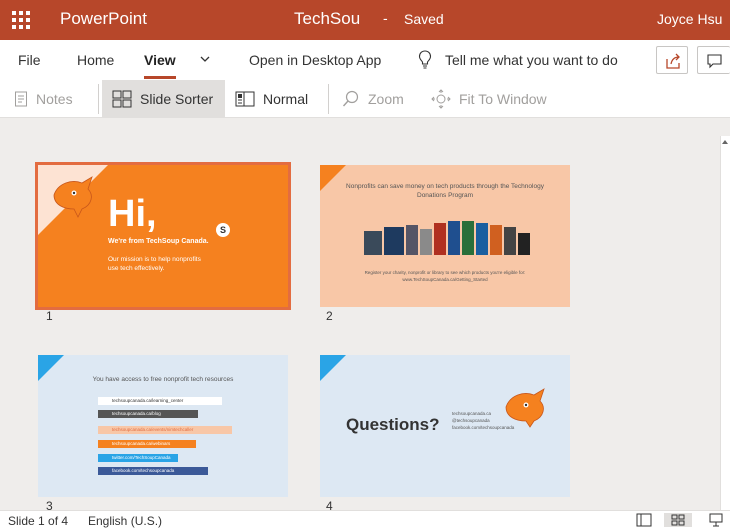  I want to click on share-button, so click(672, 60).